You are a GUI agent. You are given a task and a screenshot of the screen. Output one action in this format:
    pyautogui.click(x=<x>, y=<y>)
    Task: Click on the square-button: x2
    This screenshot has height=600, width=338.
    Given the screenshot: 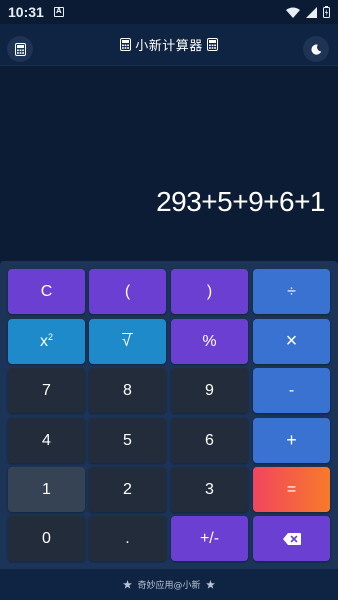 What is the action you would take?
    pyautogui.click(x=46, y=341)
    